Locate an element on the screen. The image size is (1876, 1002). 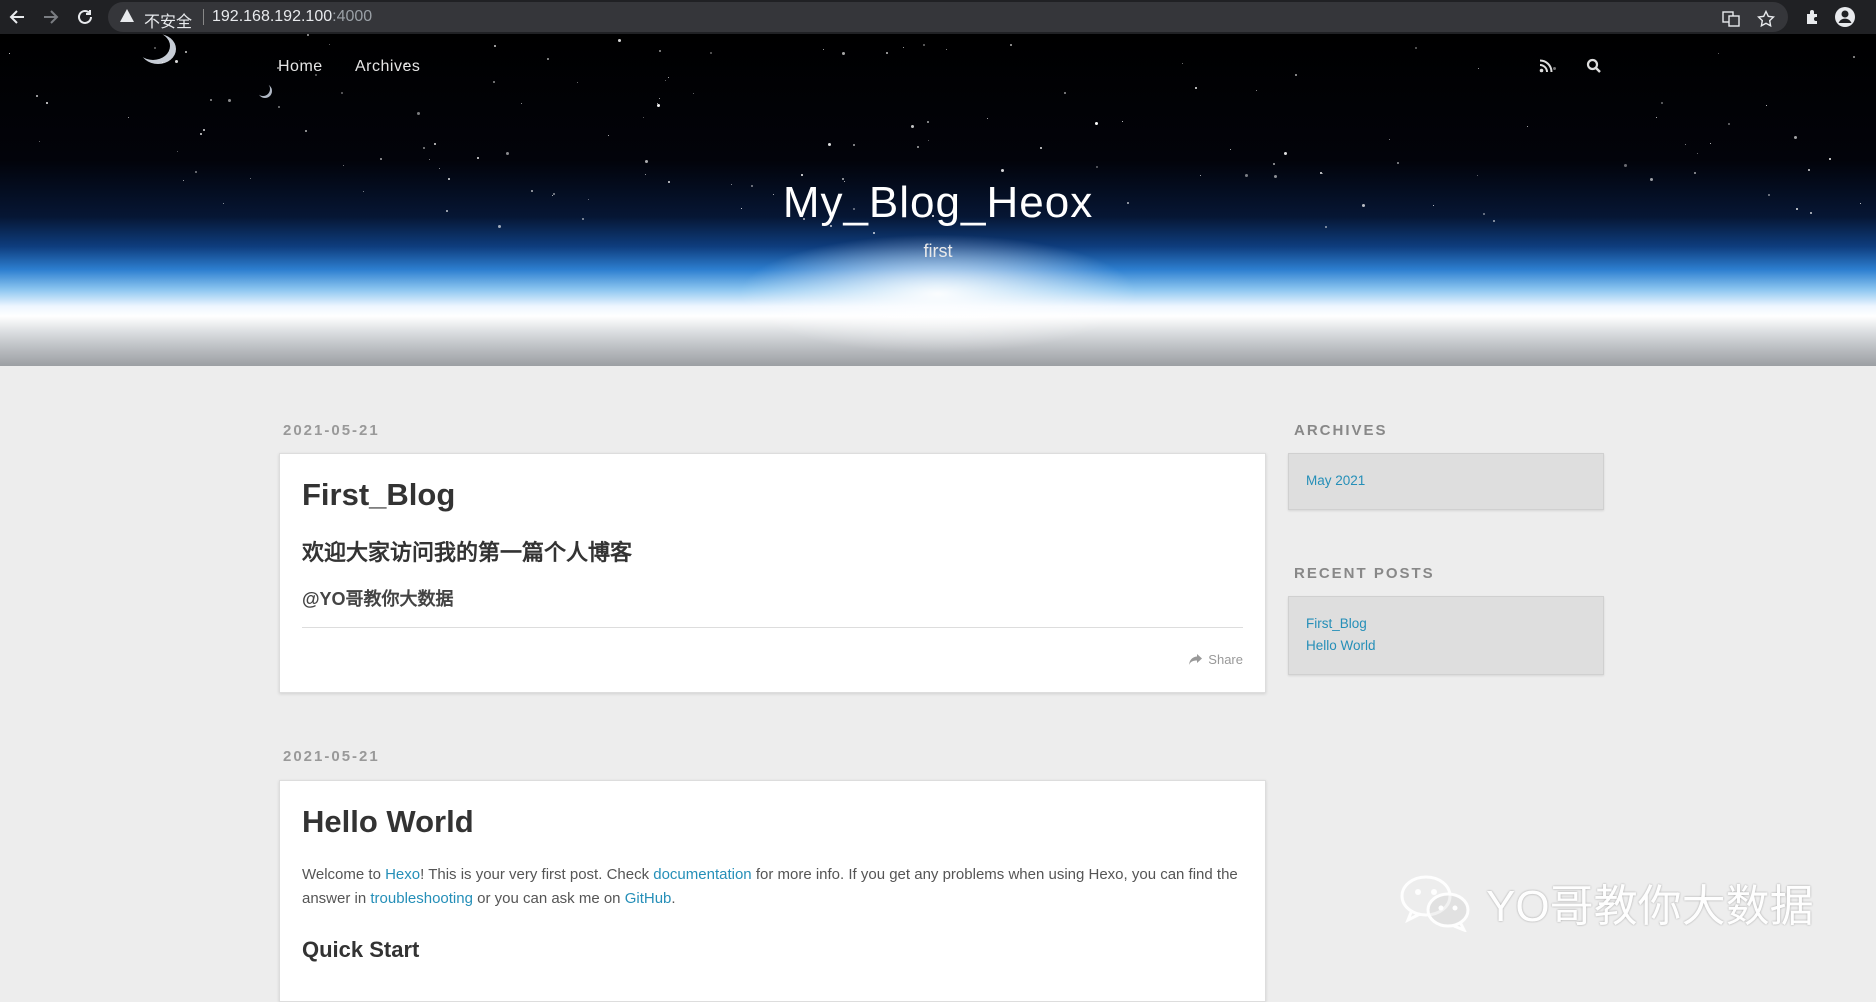
back-button is located at coordinates (17, 17).